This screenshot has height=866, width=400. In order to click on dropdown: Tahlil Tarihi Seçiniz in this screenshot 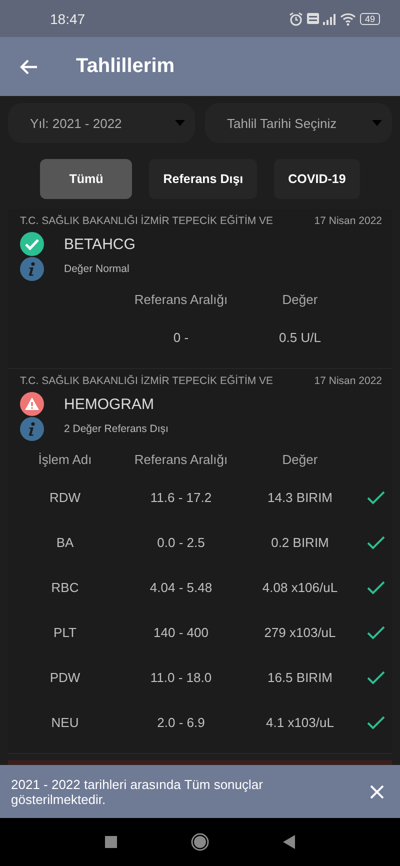, I will do `click(298, 123)`.